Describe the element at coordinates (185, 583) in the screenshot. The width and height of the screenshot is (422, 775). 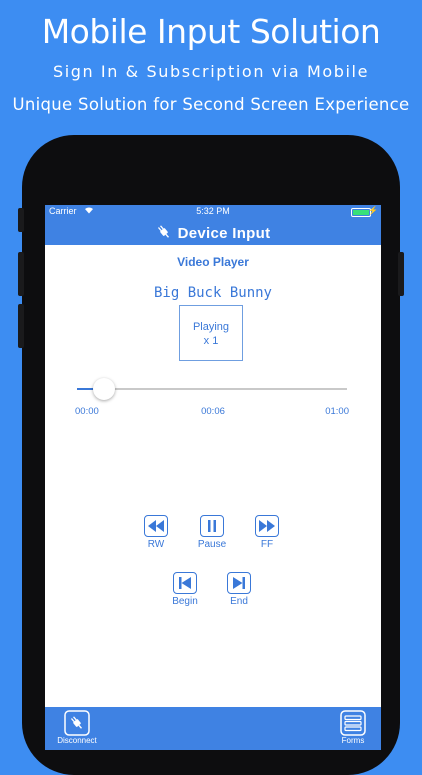
I see `skip-to-begin-icon` at that location.